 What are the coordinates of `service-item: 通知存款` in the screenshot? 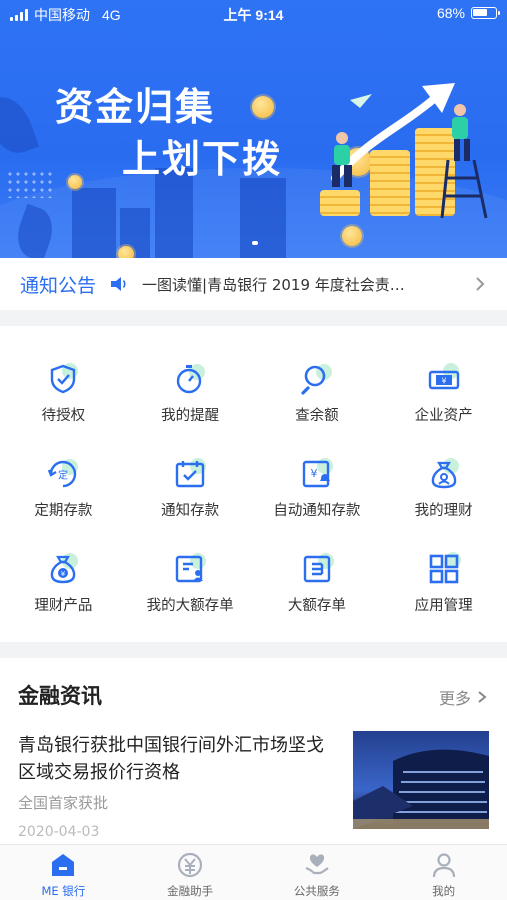 It's located at (190, 496).